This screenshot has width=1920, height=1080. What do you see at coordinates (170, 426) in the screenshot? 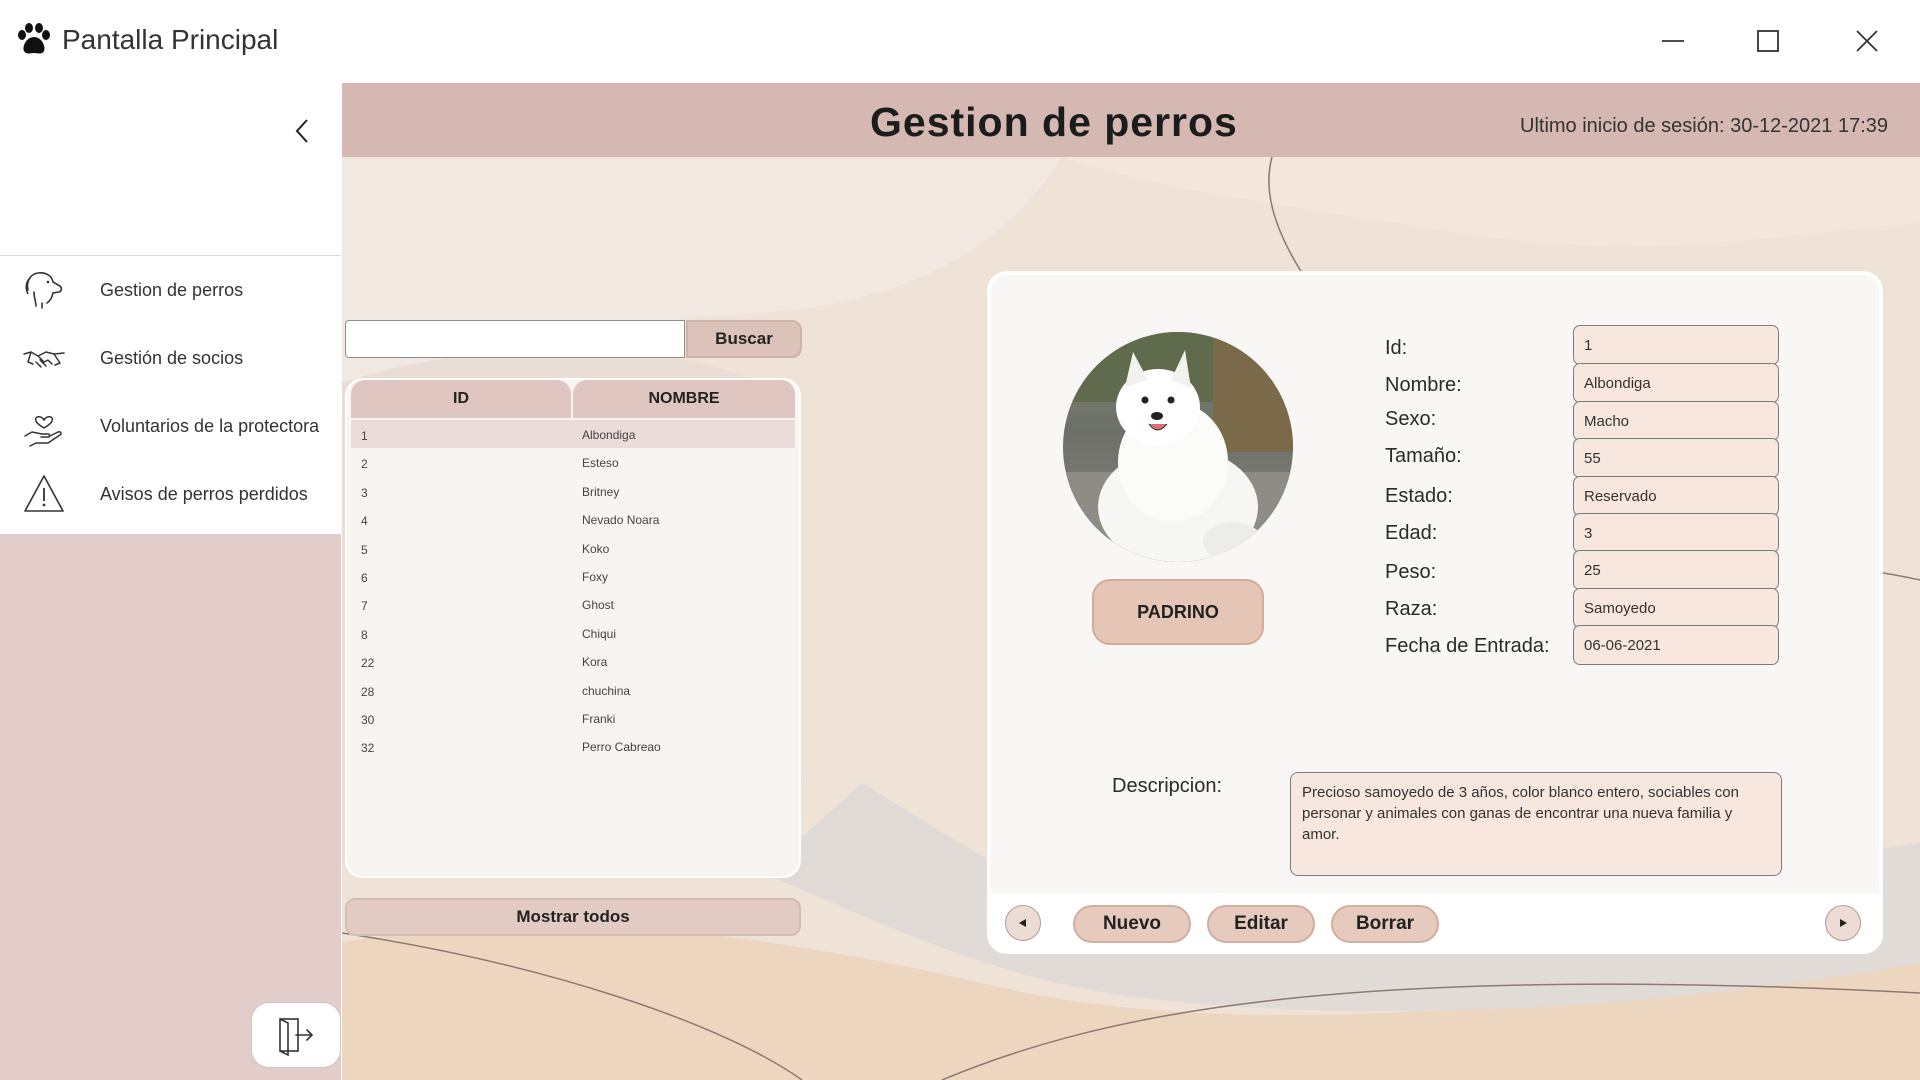
I see `sidebar-item-voluntarios: Voluntarios de la protectora` at bounding box center [170, 426].